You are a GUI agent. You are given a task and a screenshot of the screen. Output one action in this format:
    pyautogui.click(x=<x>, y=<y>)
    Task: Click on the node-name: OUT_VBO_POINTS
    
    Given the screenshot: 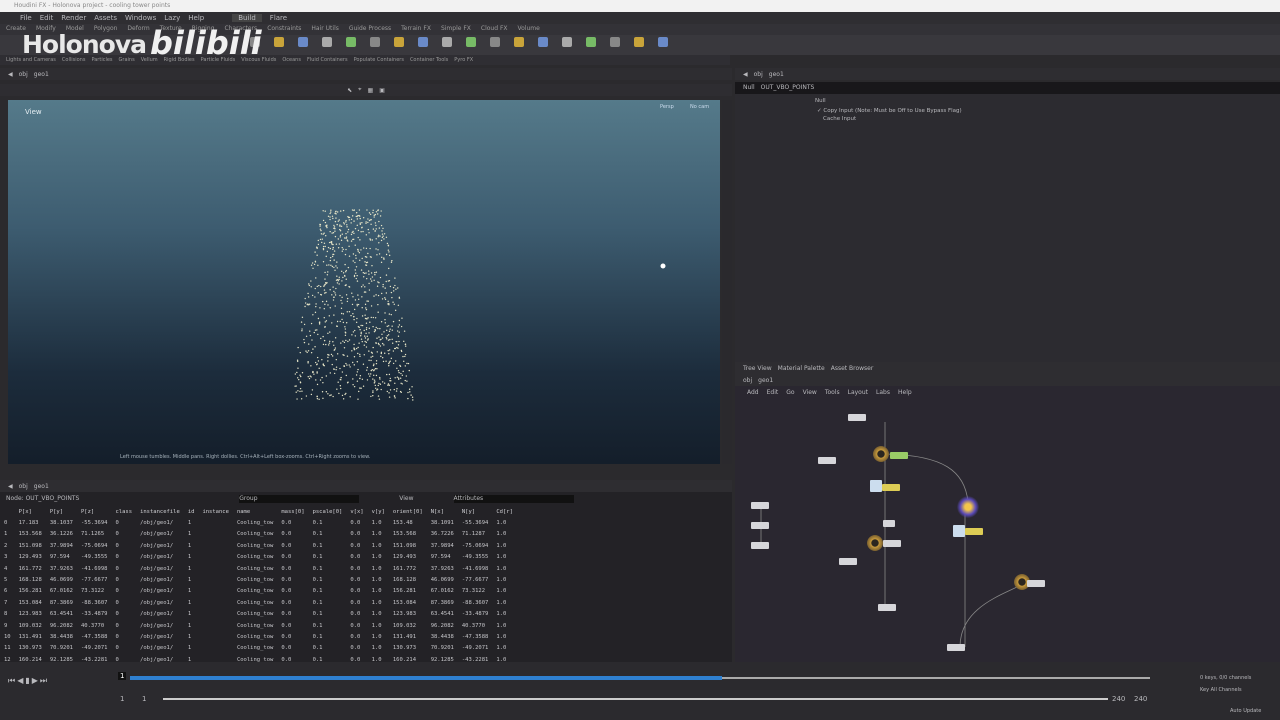 What is the action you would take?
    pyautogui.click(x=788, y=88)
    